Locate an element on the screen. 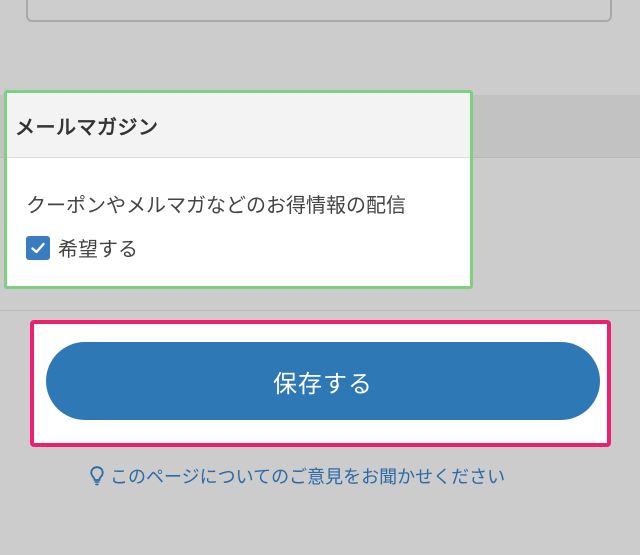 This screenshot has width=640, height=555. save-button: 保存する is located at coordinates (323, 381).